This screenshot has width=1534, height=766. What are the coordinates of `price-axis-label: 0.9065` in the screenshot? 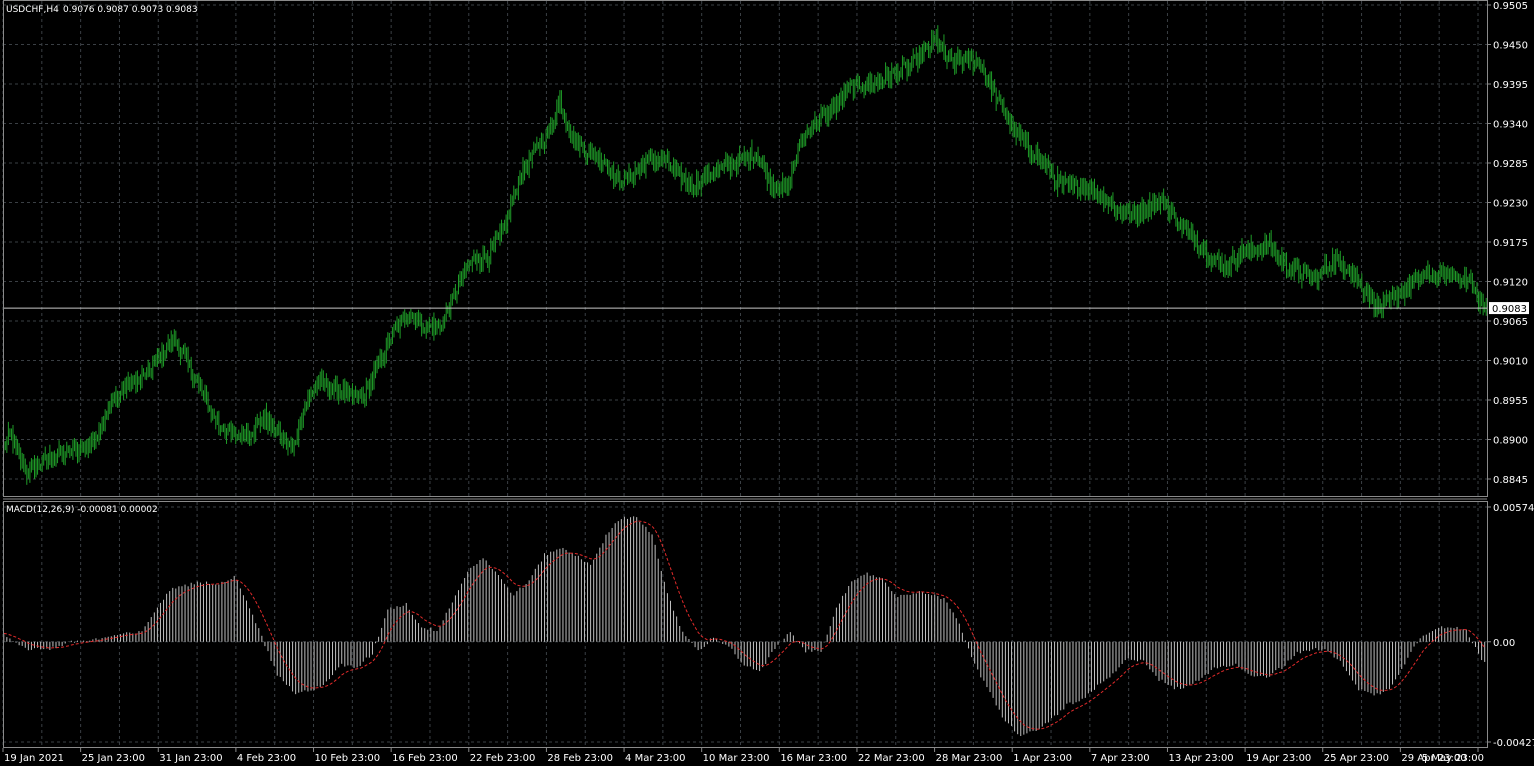 It's located at (1510, 322).